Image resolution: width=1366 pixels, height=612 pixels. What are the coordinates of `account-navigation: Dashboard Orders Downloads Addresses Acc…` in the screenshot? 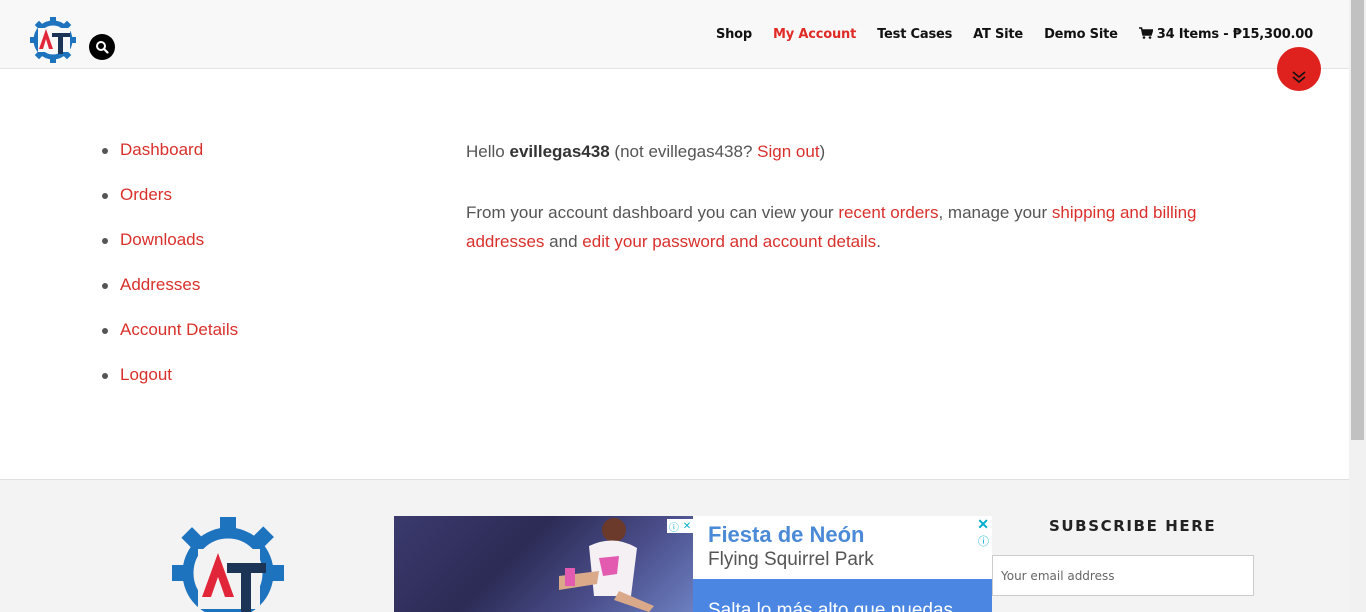 It's located at (170, 273).